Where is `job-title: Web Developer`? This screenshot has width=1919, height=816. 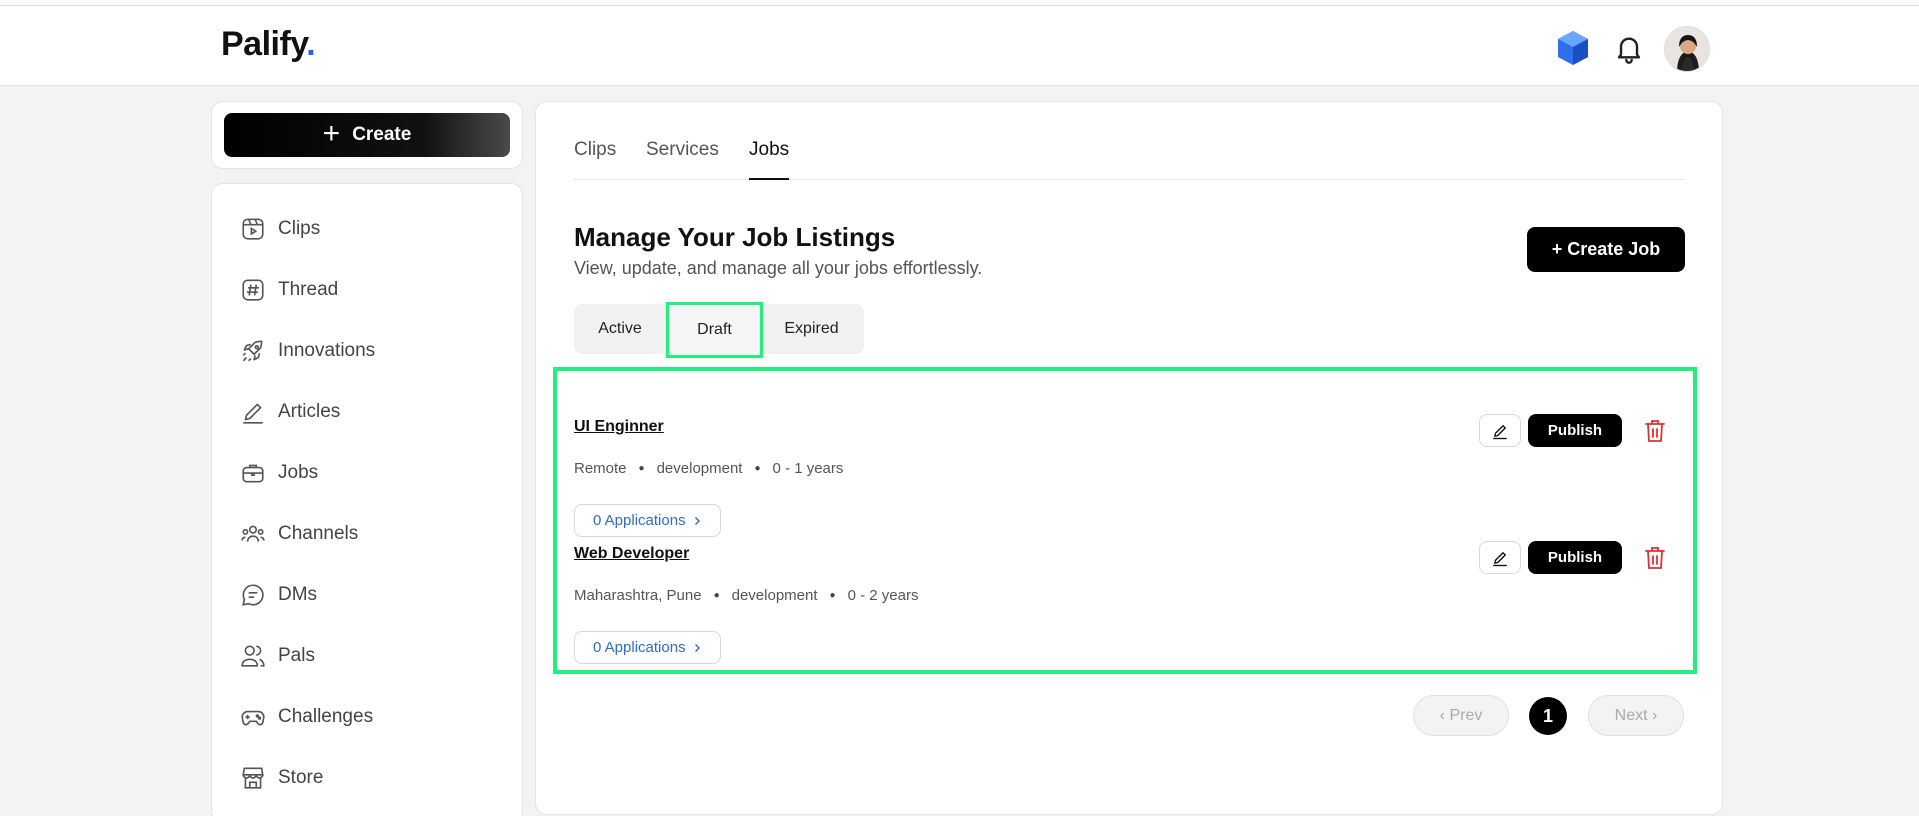
job-title: Web Developer is located at coordinates (631, 554).